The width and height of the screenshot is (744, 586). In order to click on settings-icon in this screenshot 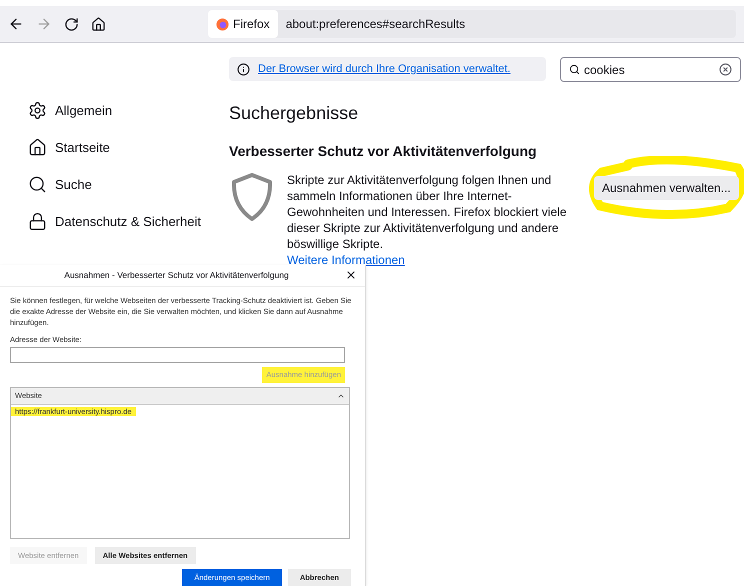, I will do `click(37, 110)`.